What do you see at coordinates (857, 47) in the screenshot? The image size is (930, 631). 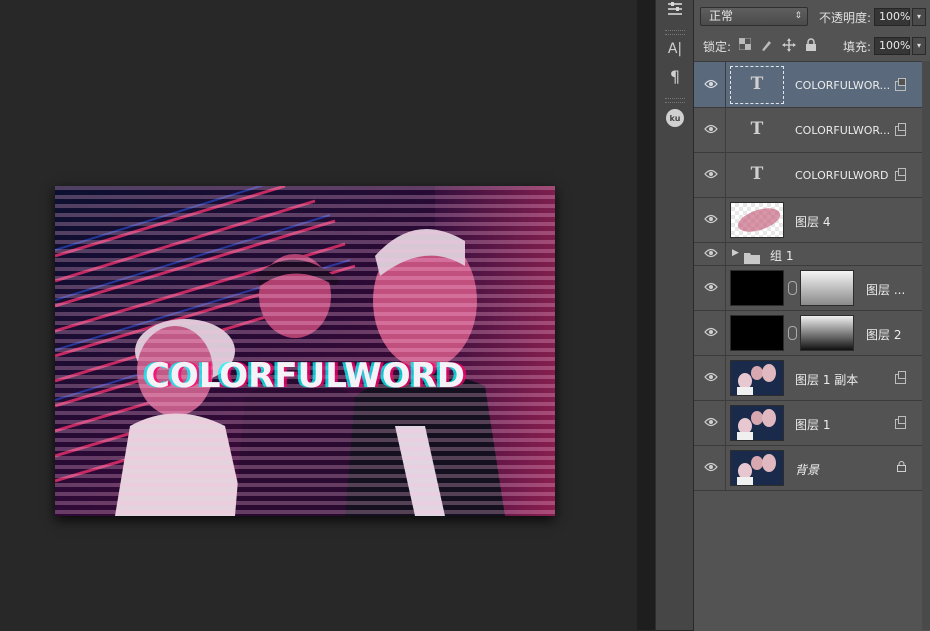 I see `fill-label: 填充:` at bounding box center [857, 47].